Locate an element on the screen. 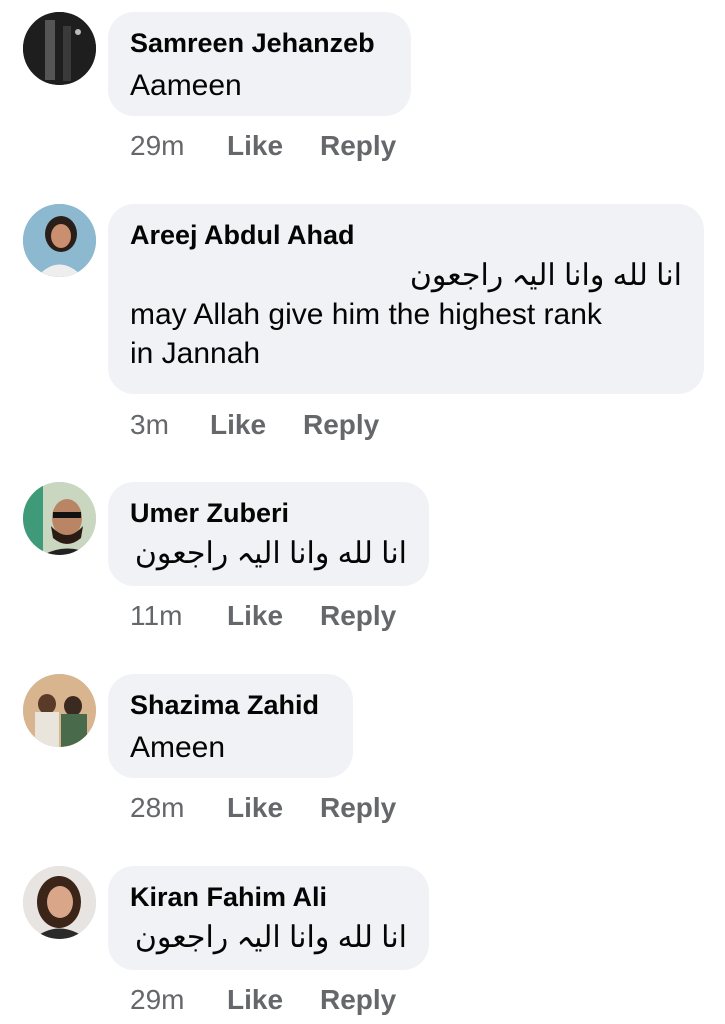 Image resolution: width=725 pixels, height=1024 pixels. comment-bubble: Kiran Fahim Ali انا لله وانا الیہ راجعون is located at coordinates (268, 918).